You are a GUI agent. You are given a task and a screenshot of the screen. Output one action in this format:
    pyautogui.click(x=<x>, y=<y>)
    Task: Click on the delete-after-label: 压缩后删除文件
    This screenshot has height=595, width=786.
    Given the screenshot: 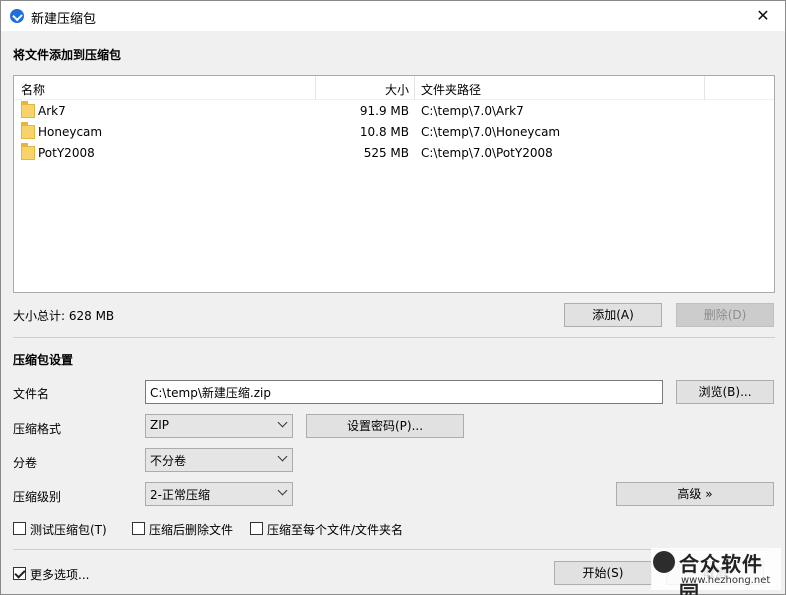 What is the action you would take?
    pyautogui.click(x=191, y=529)
    